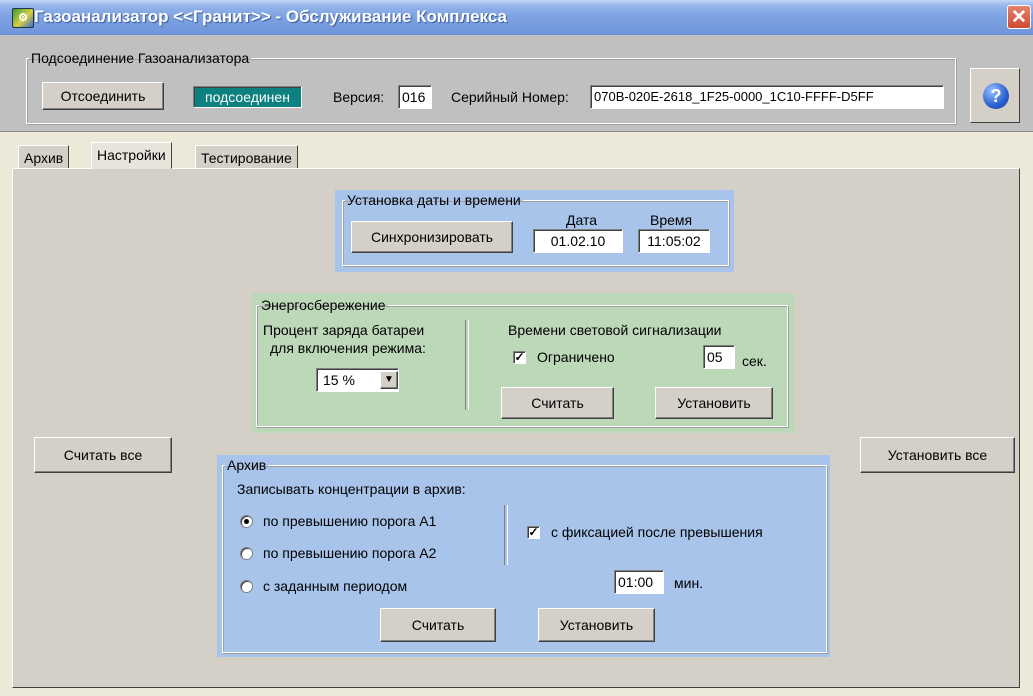 The image size is (1033, 696). What do you see at coordinates (415, 97) in the screenshot?
I see `version-field: 016` at bounding box center [415, 97].